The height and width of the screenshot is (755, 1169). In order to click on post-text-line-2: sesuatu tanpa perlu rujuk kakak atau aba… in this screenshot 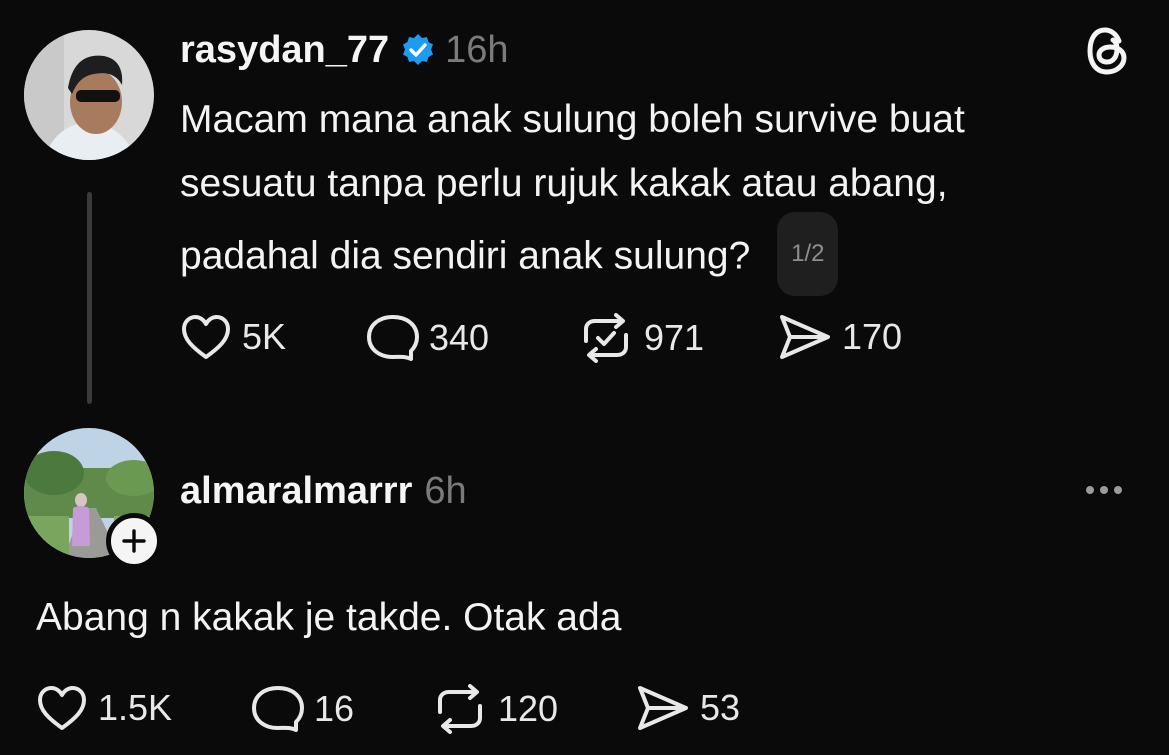, I will do `click(564, 183)`.